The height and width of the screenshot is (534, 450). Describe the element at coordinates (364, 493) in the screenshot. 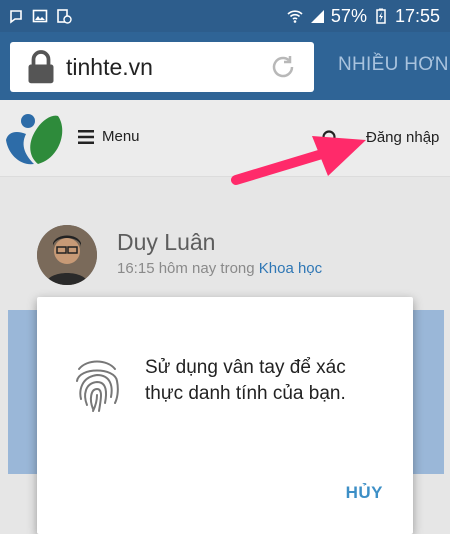

I see `cancel-button: HỦY` at that location.